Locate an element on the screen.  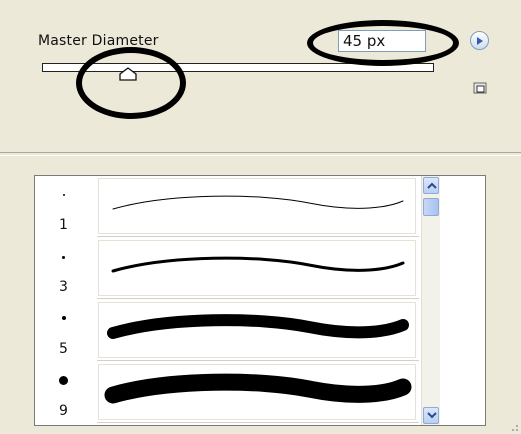
panel-divider is located at coordinates (260, 154).